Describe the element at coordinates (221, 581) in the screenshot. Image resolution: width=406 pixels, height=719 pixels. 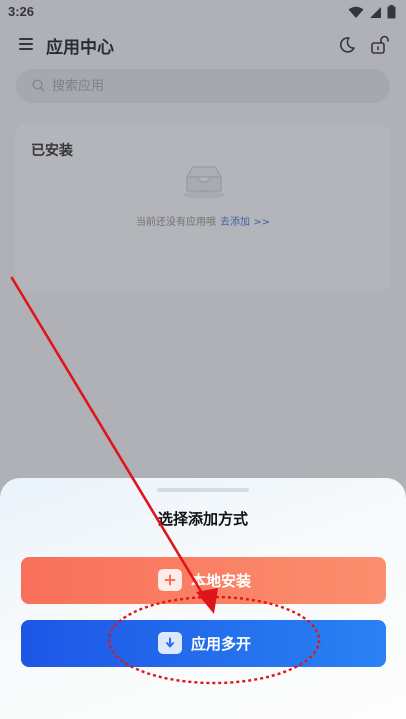
I see `local-install-label: 本地安装` at that location.